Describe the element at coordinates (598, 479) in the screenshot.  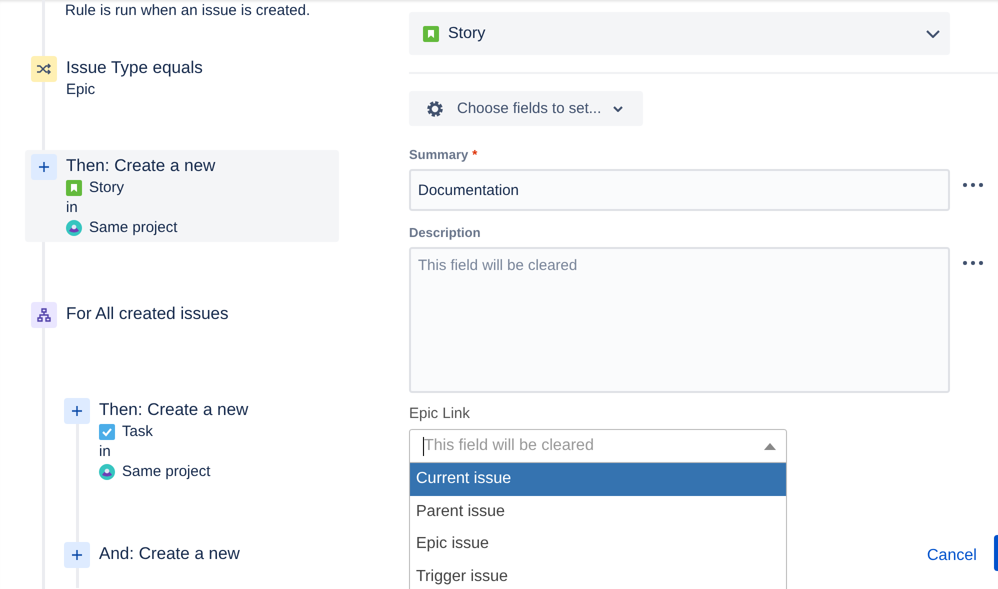
I see `dropdown-option: Current issue` at that location.